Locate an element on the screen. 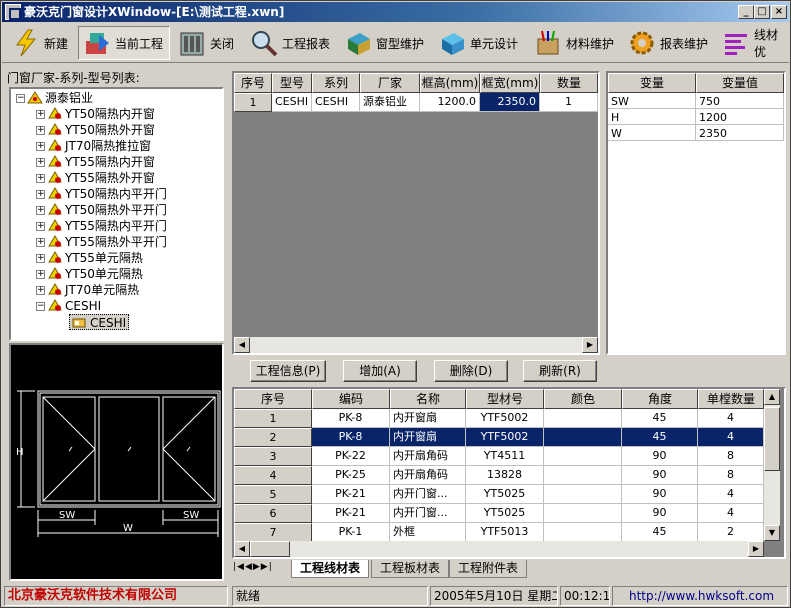 The image size is (791, 608). status-url: http://www.hwksoft.com is located at coordinates (700, 596).